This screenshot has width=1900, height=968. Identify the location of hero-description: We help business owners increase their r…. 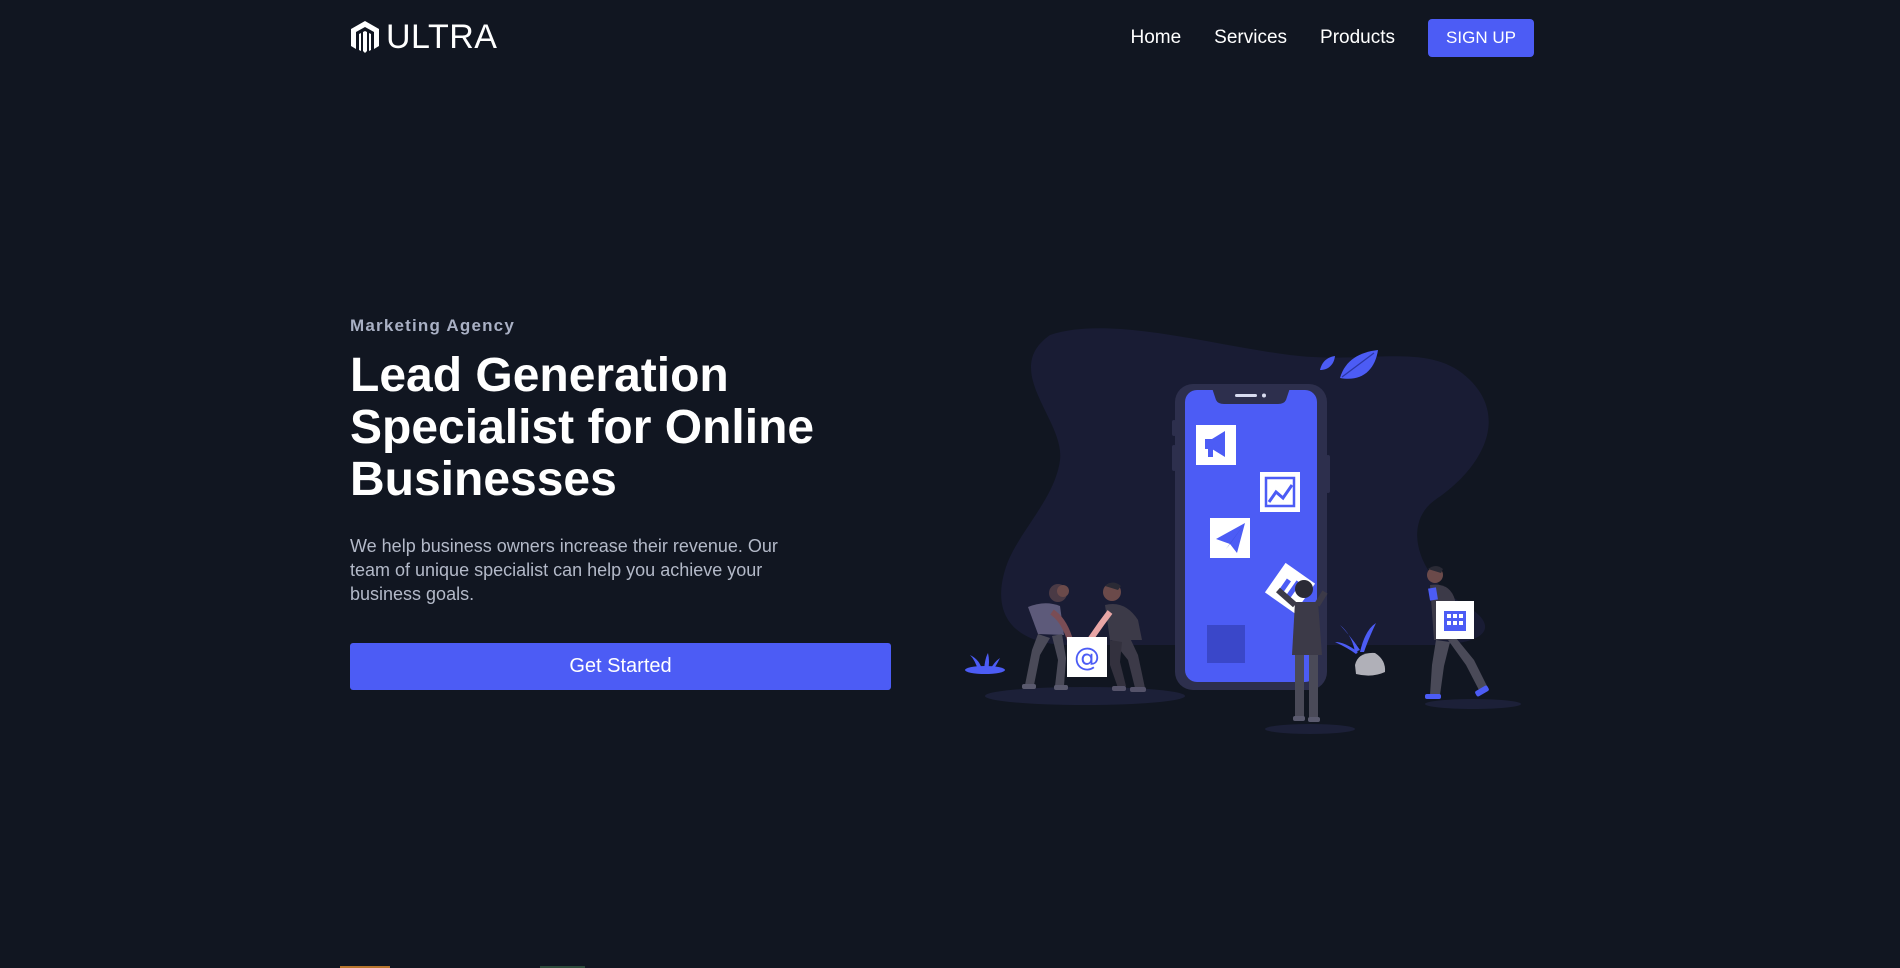
(564, 570).